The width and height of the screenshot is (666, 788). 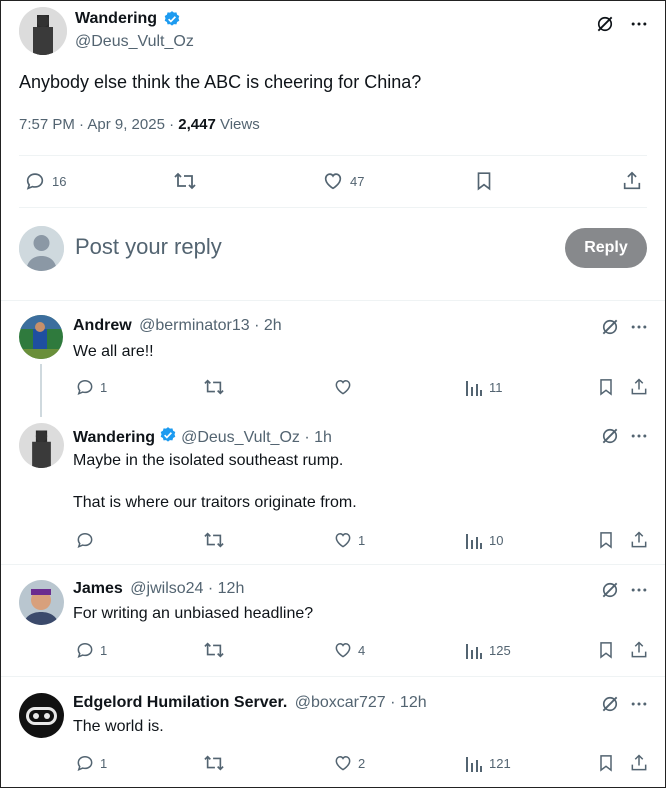 What do you see at coordinates (148, 247) in the screenshot?
I see `reply-input: Post your reply` at bounding box center [148, 247].